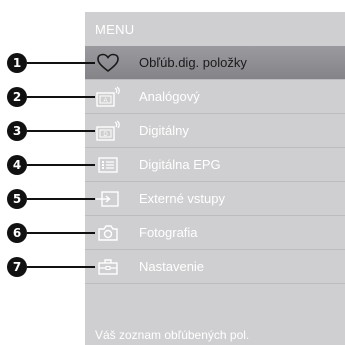  Describe the element at coordinates (17, 165) in the screenshot. I see `callout-4: 4` at that location.